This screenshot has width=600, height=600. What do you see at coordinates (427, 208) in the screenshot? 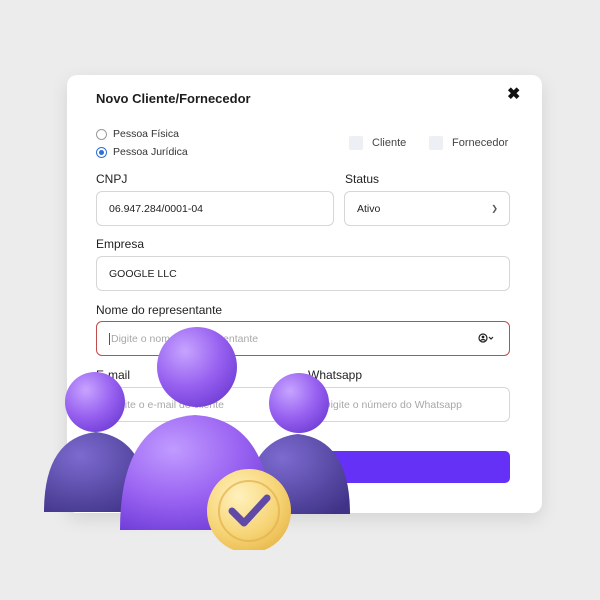
I see `status-select: Ativo ❯` at bounding box center [427, 208].